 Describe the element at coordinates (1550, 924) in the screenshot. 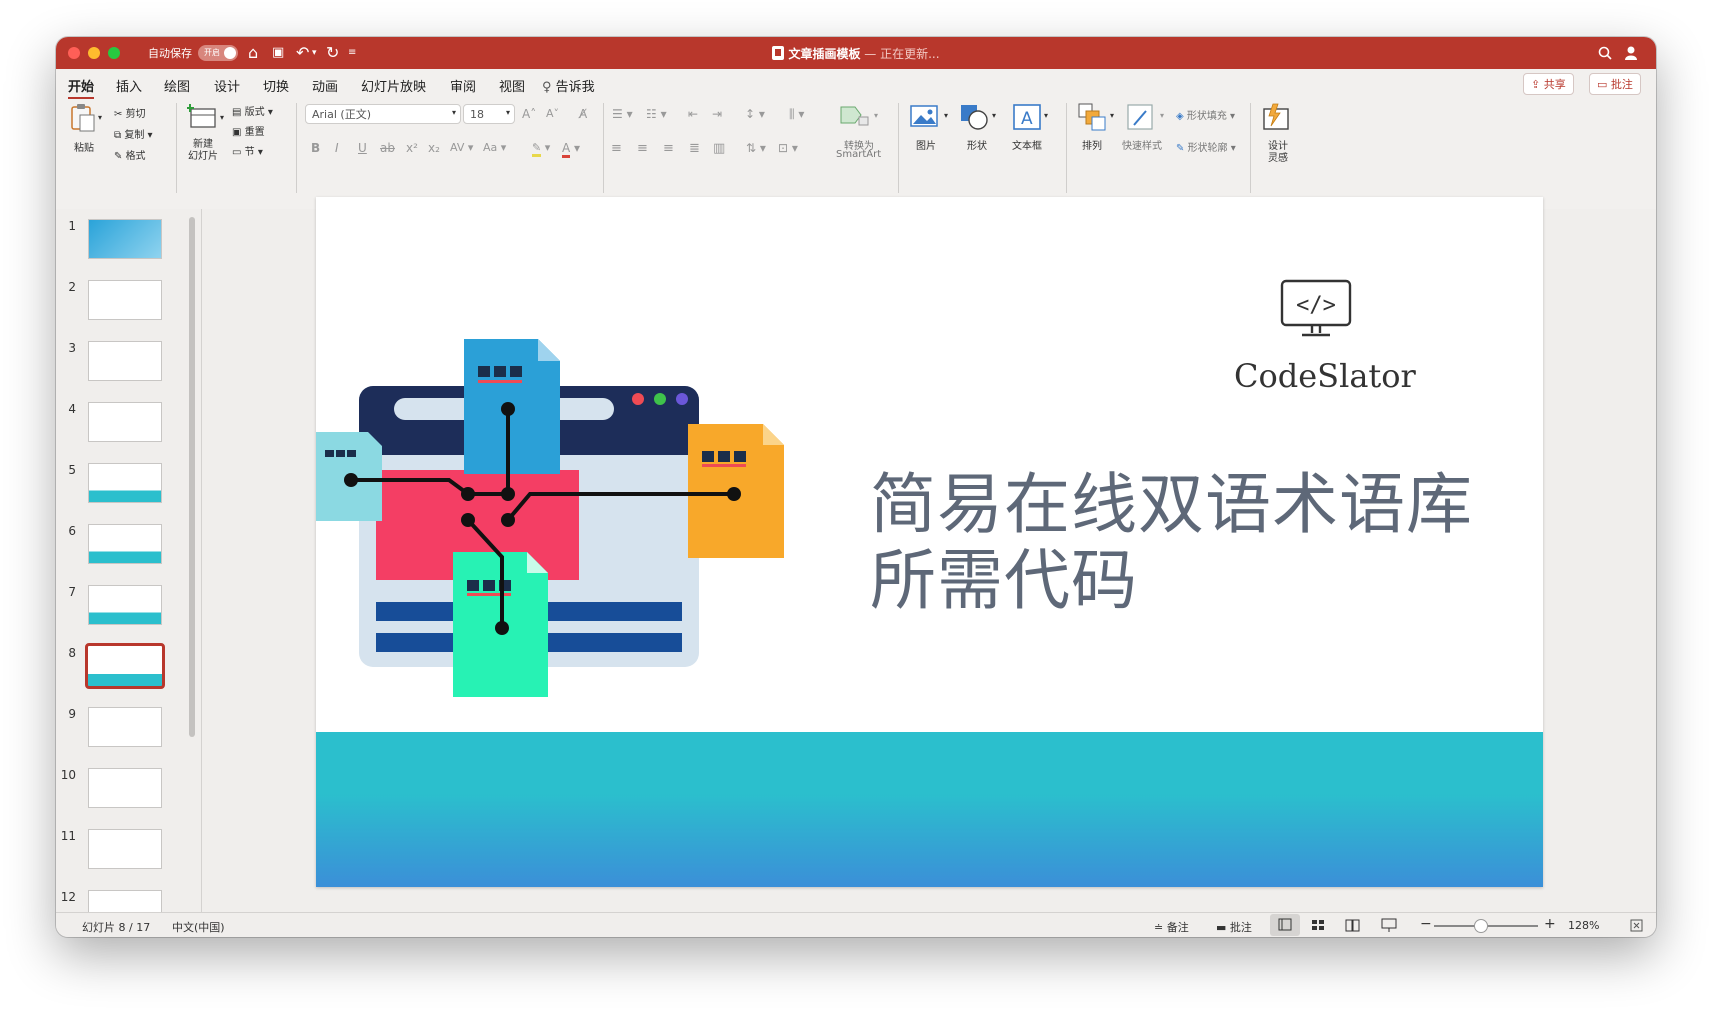

I see `zoom-in-button: +` at that location.